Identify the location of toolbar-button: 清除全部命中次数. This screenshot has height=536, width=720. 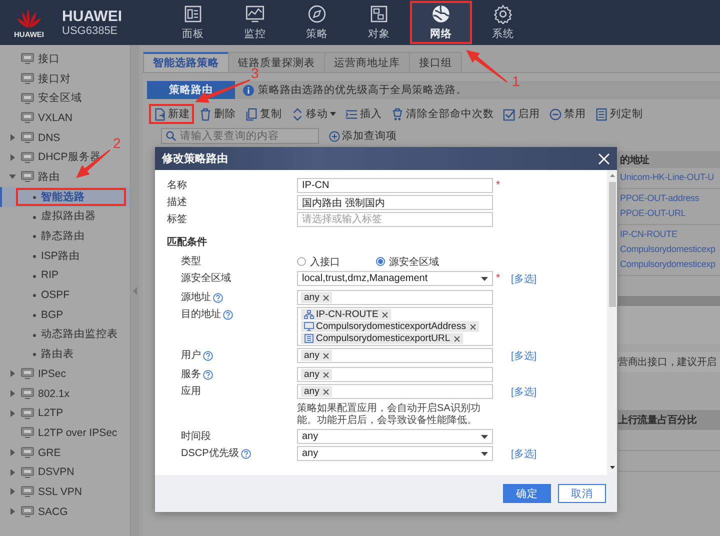
(442, 114).